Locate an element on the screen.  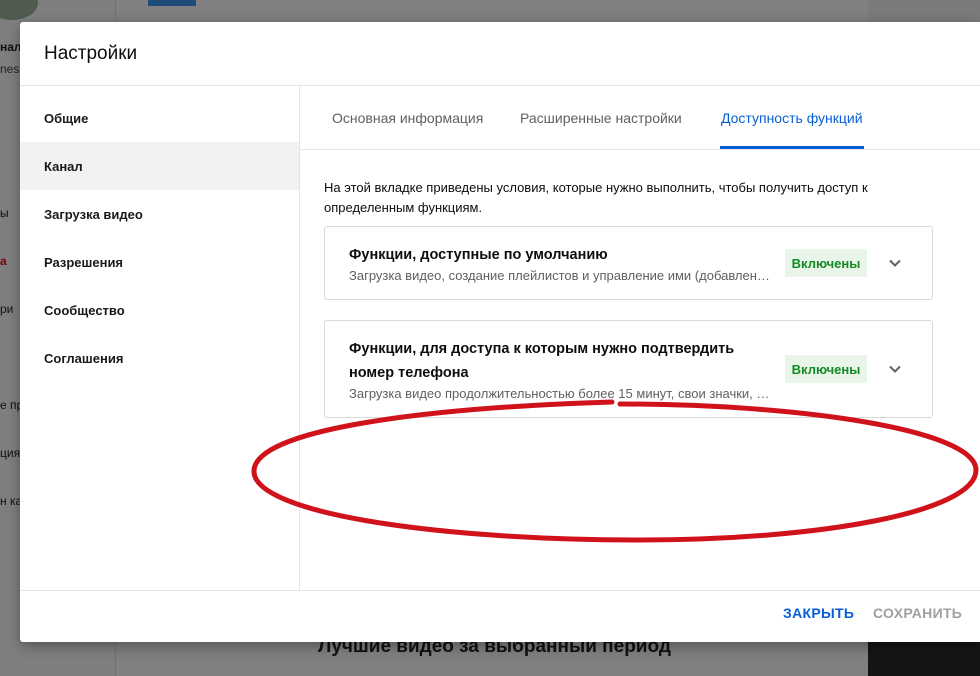
sidebar-item-permissions: Разрешения is located at coordinates (159, 262).